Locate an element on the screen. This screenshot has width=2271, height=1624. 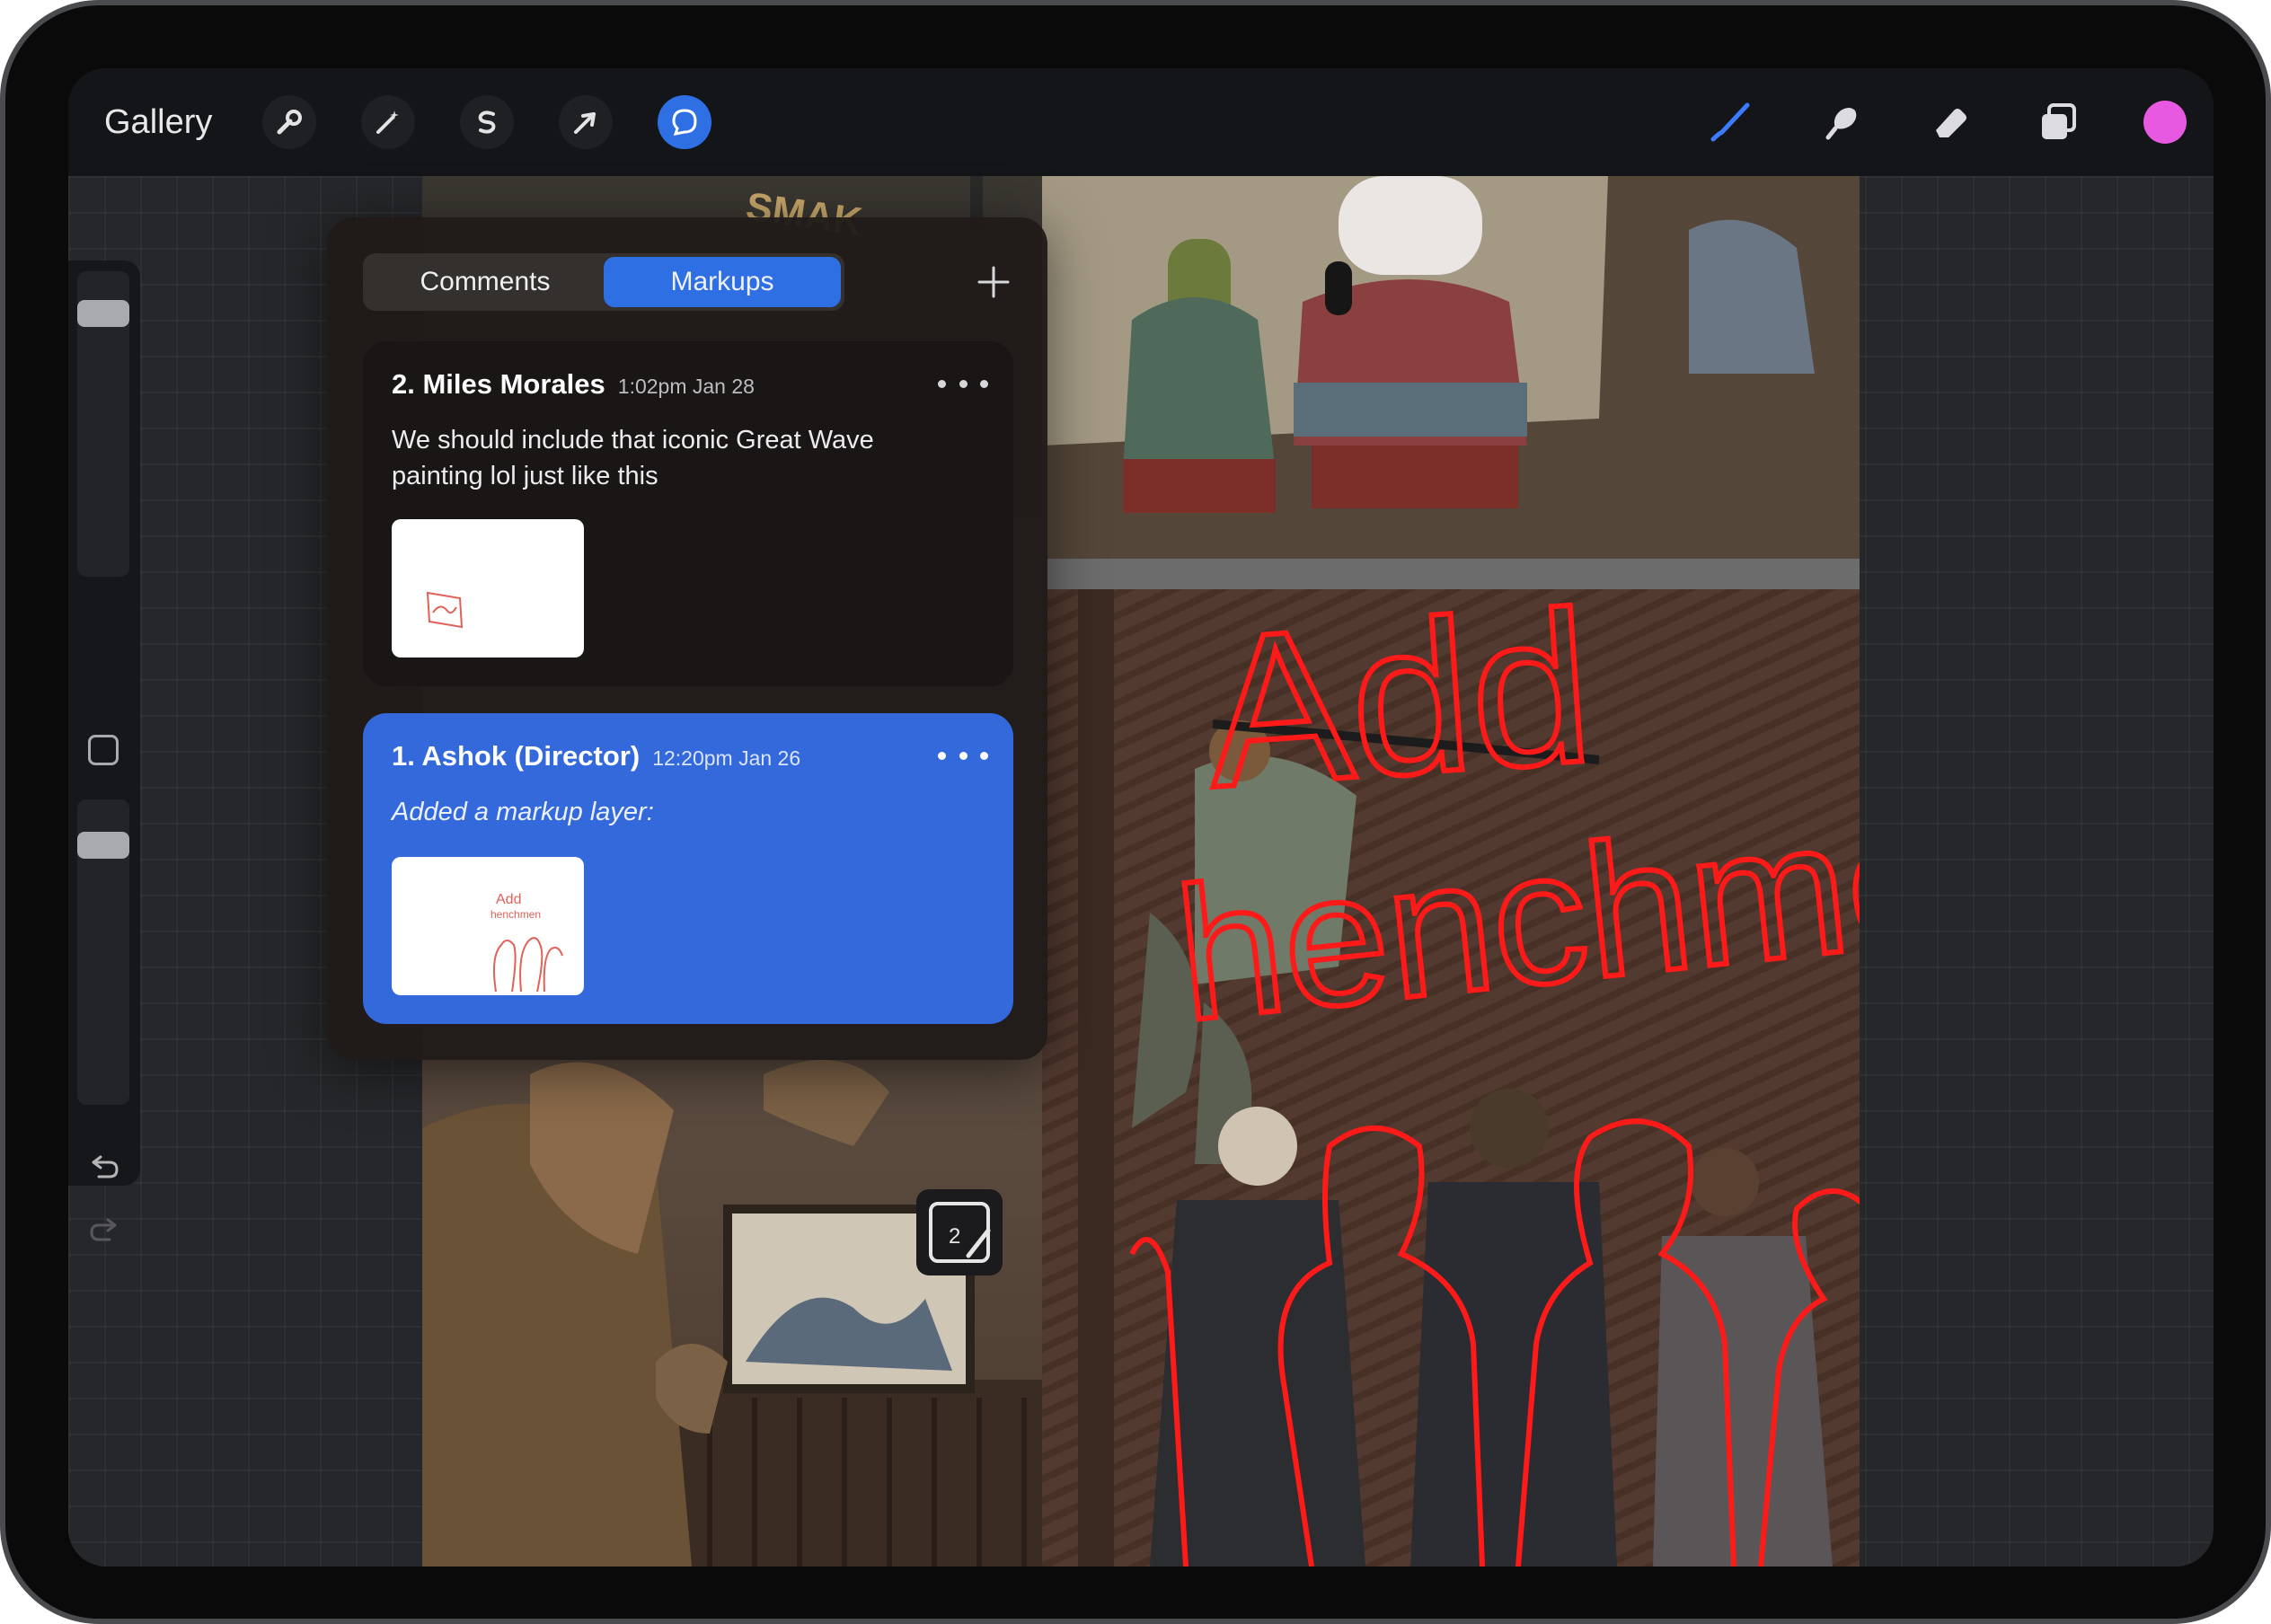
markup-layer-thumbnail: Add henchmen is located at coordinates (488, 926).